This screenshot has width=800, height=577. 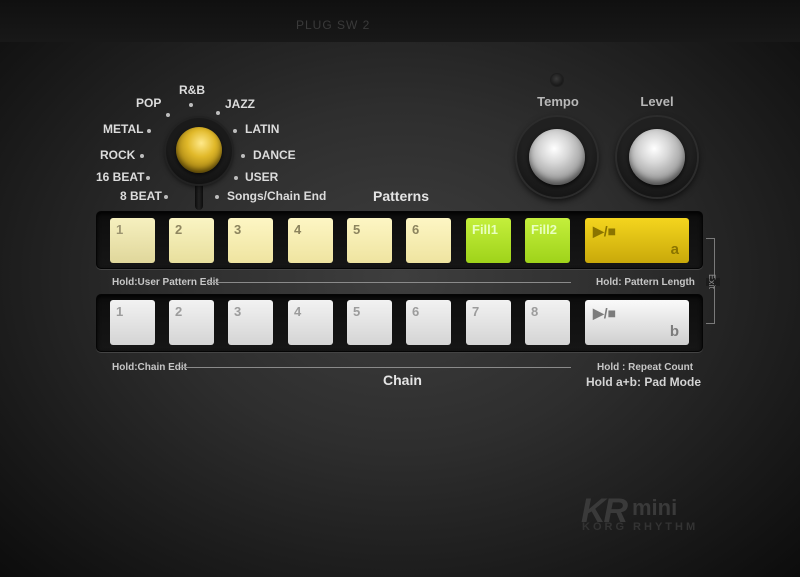 I want to click on genre-knob, so click(x=199, y=150).